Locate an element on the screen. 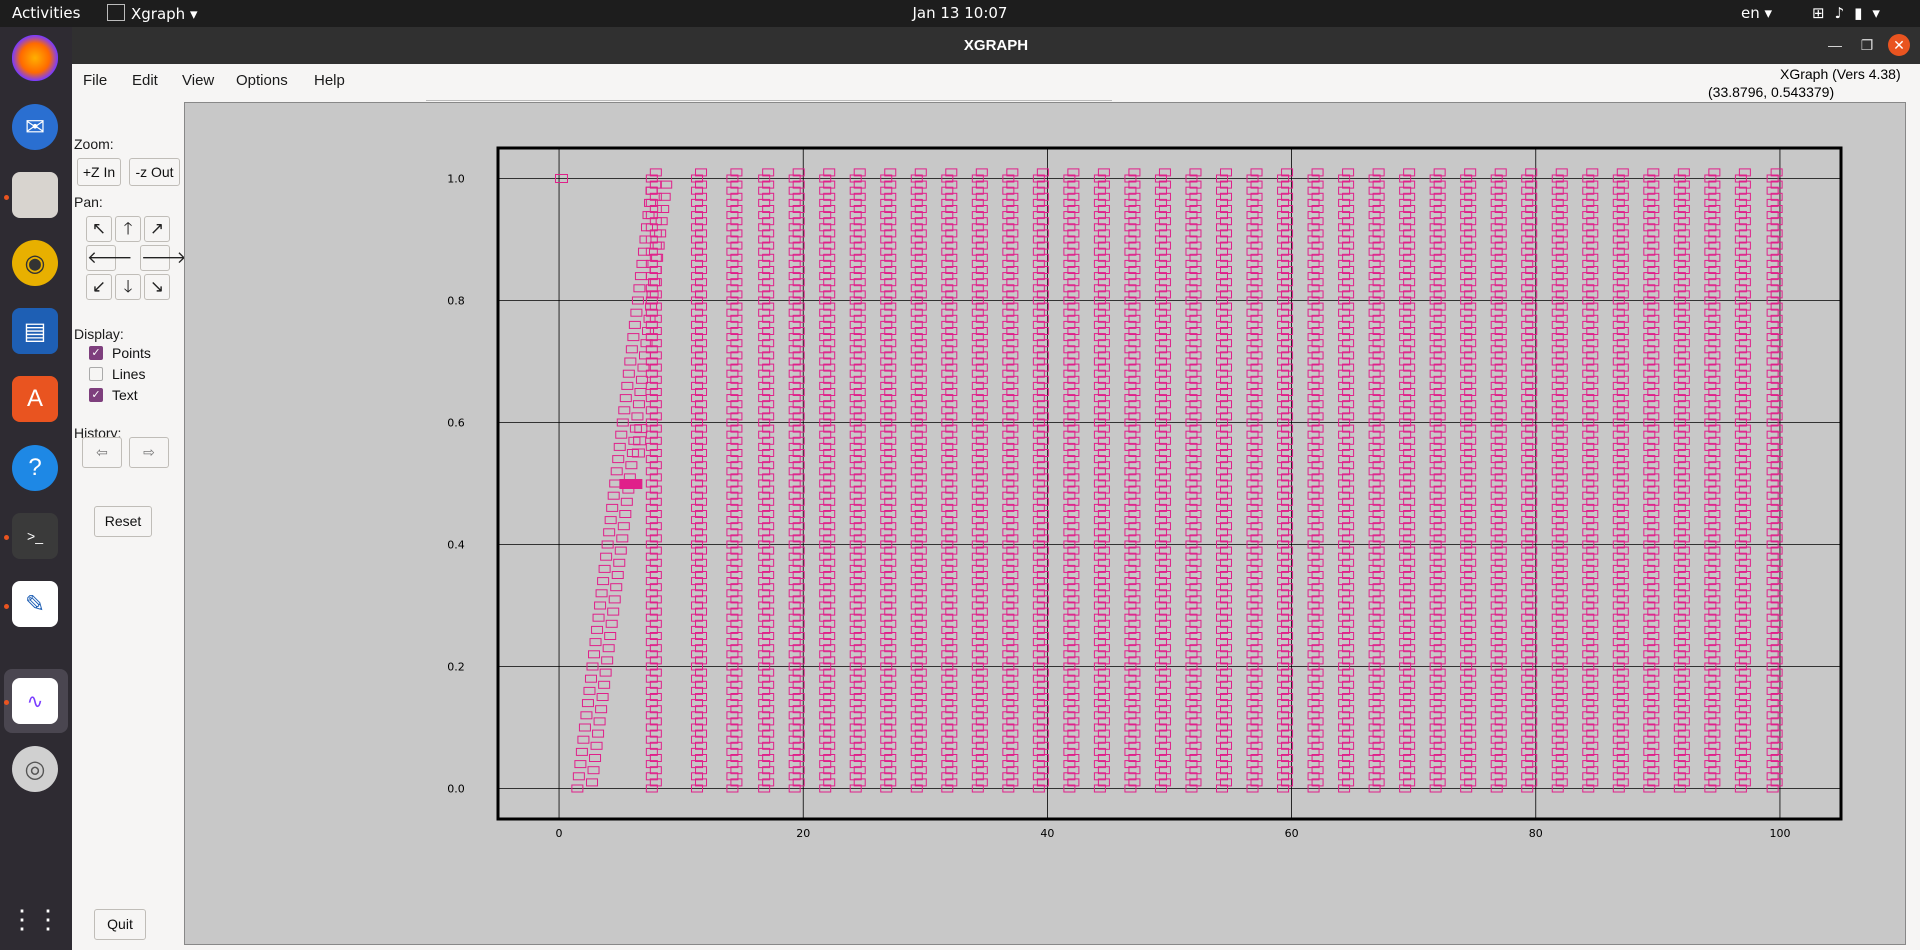 This screenshot has width=1920, height=950. x-tick-label: 100 is located at coordinates (1779, 833).